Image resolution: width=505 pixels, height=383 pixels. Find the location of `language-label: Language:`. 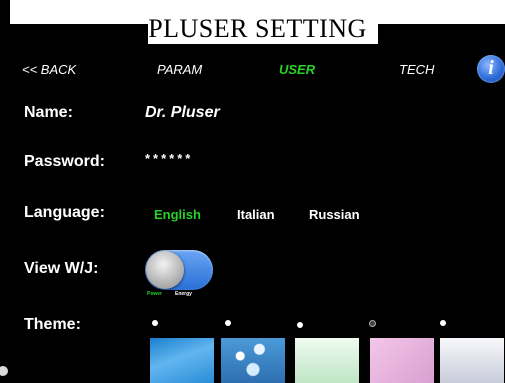

language-label: Language: is located at coordinates (64, 212).